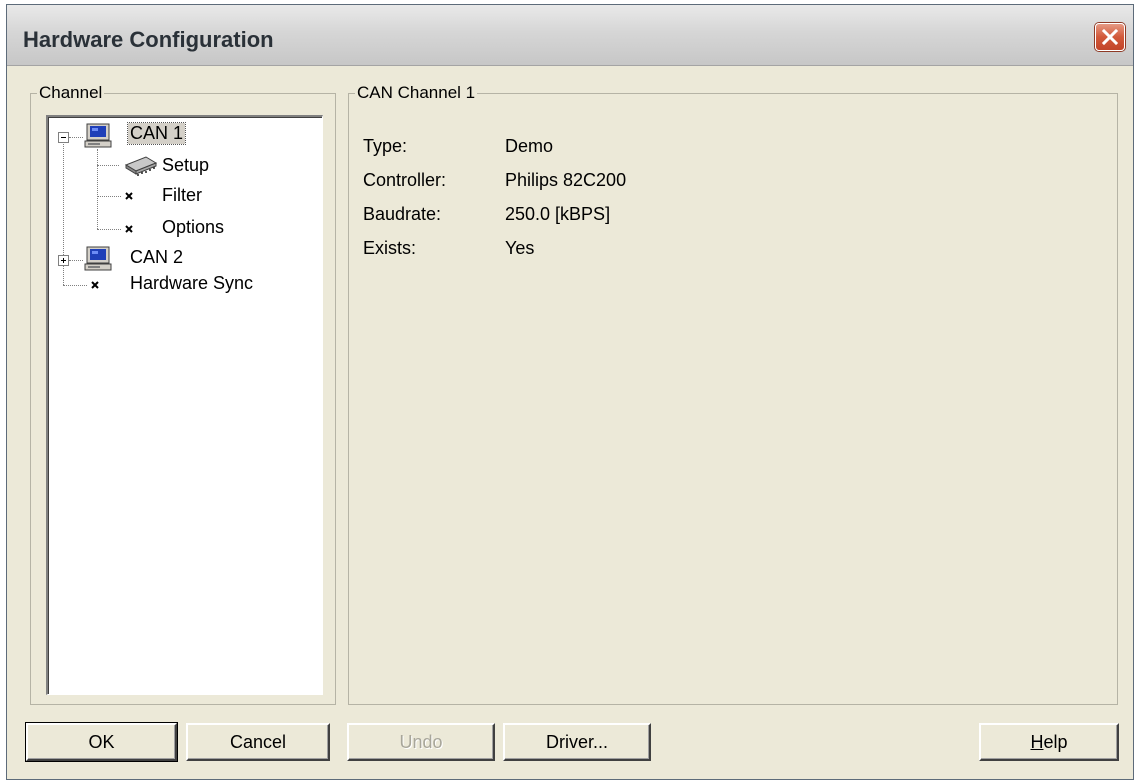  Describe the element at coordinates (402, 214) in the screenshot. I see `baudrate-label: Baudrate:` at that location.